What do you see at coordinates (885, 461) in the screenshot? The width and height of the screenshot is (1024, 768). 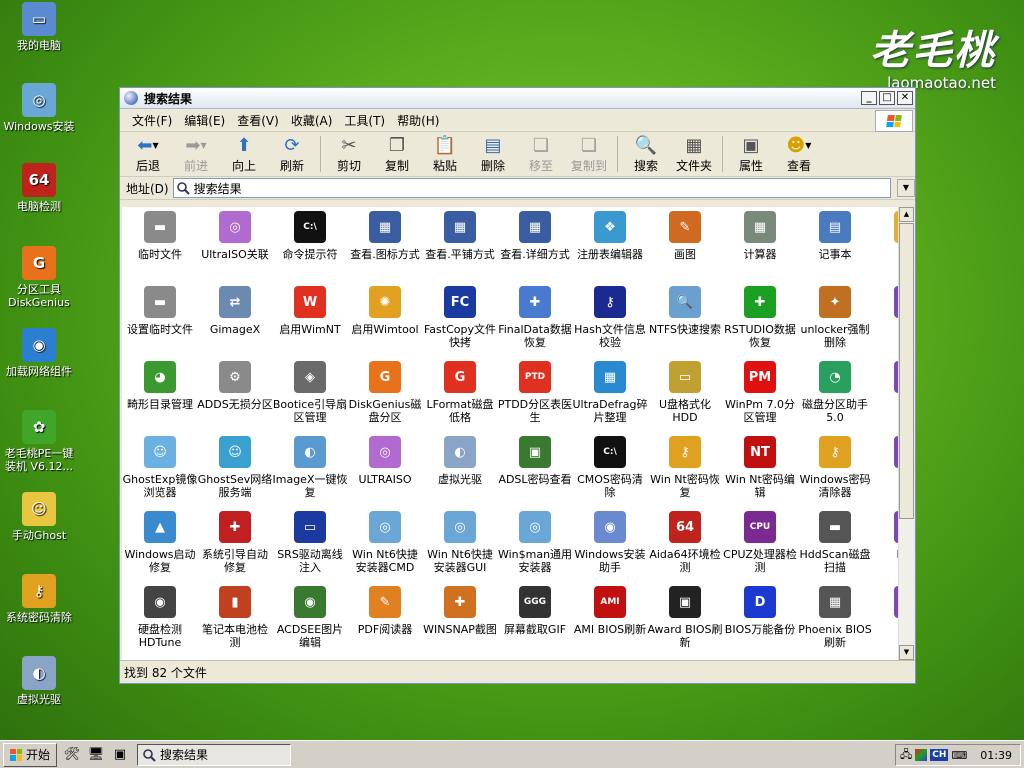 I see `file-item: ▮通用` at bounding box center [885, 461].